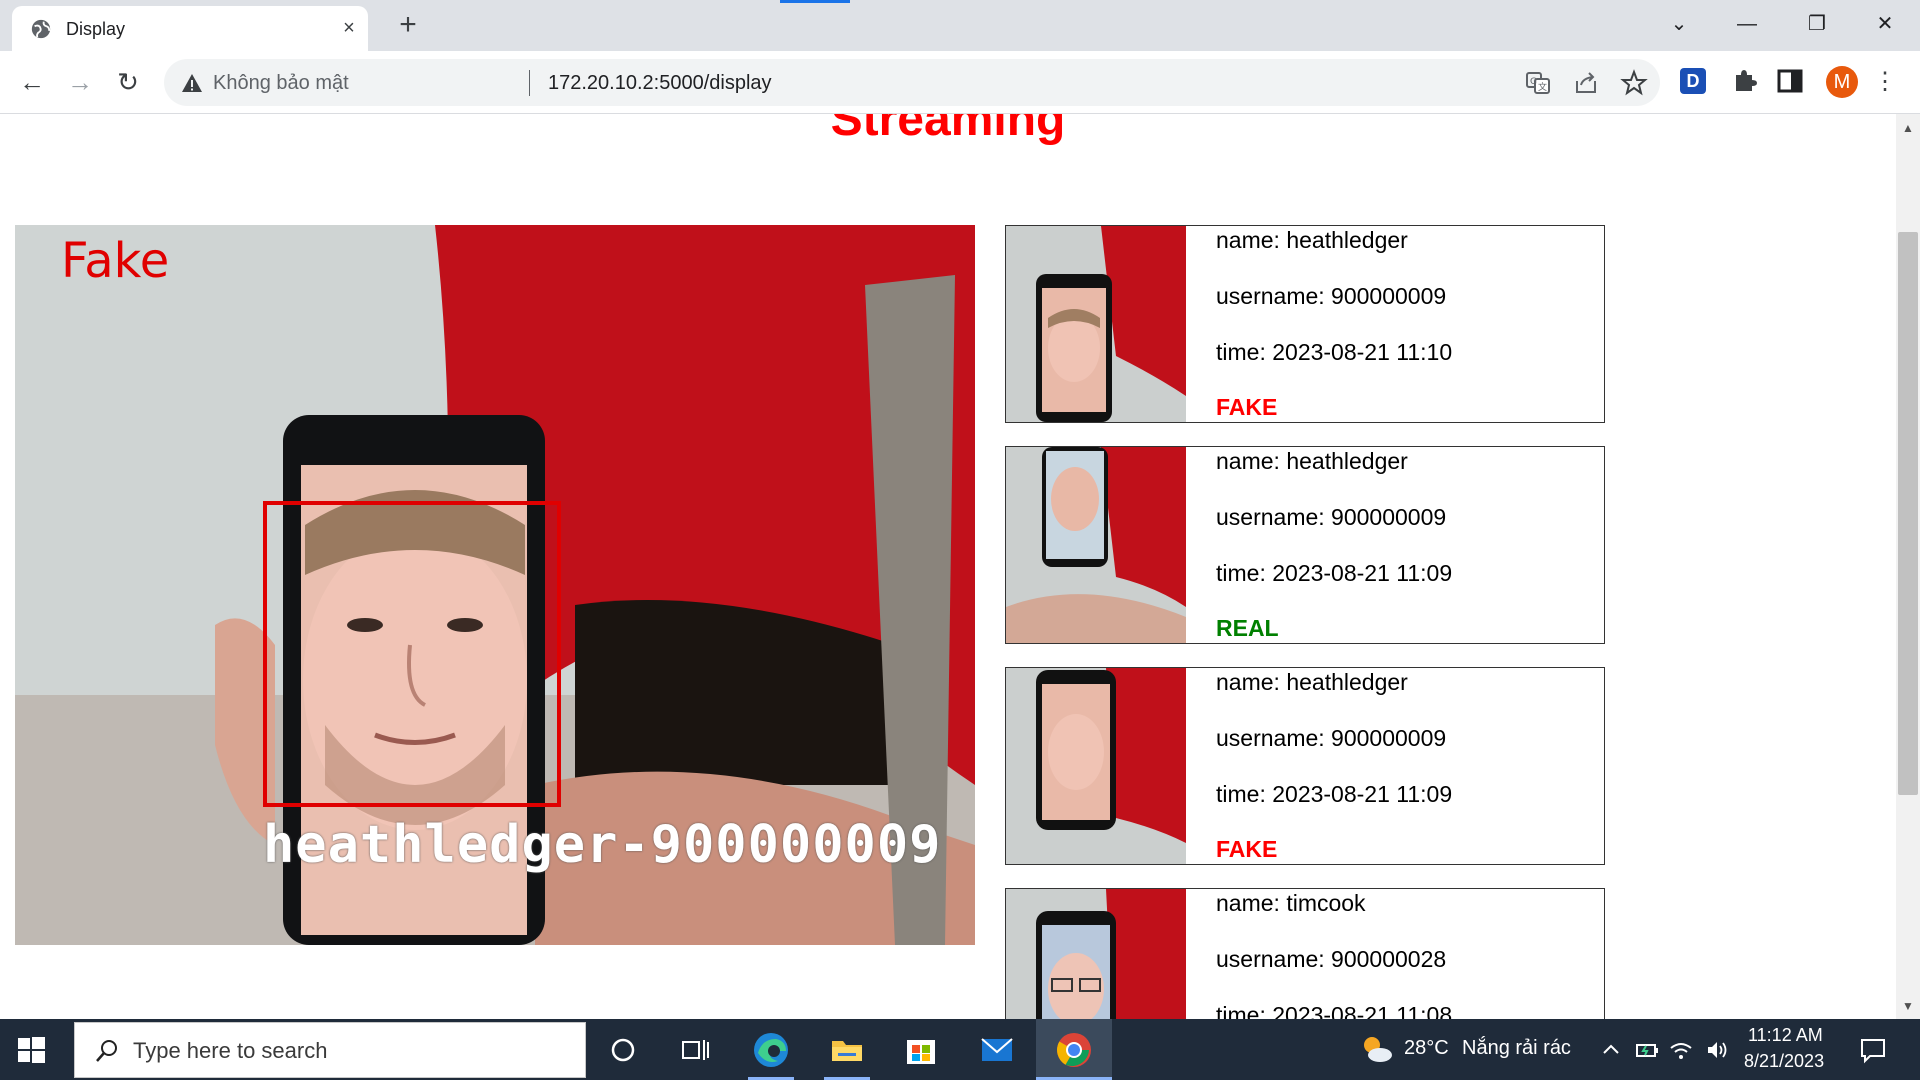 Image resolution: width=1920 pixels, height=1080 pixels. Describe the element at coordinates (660, 83) in the screenshot. I see `url-text: 172.20.10.2:5000/display` at that location.